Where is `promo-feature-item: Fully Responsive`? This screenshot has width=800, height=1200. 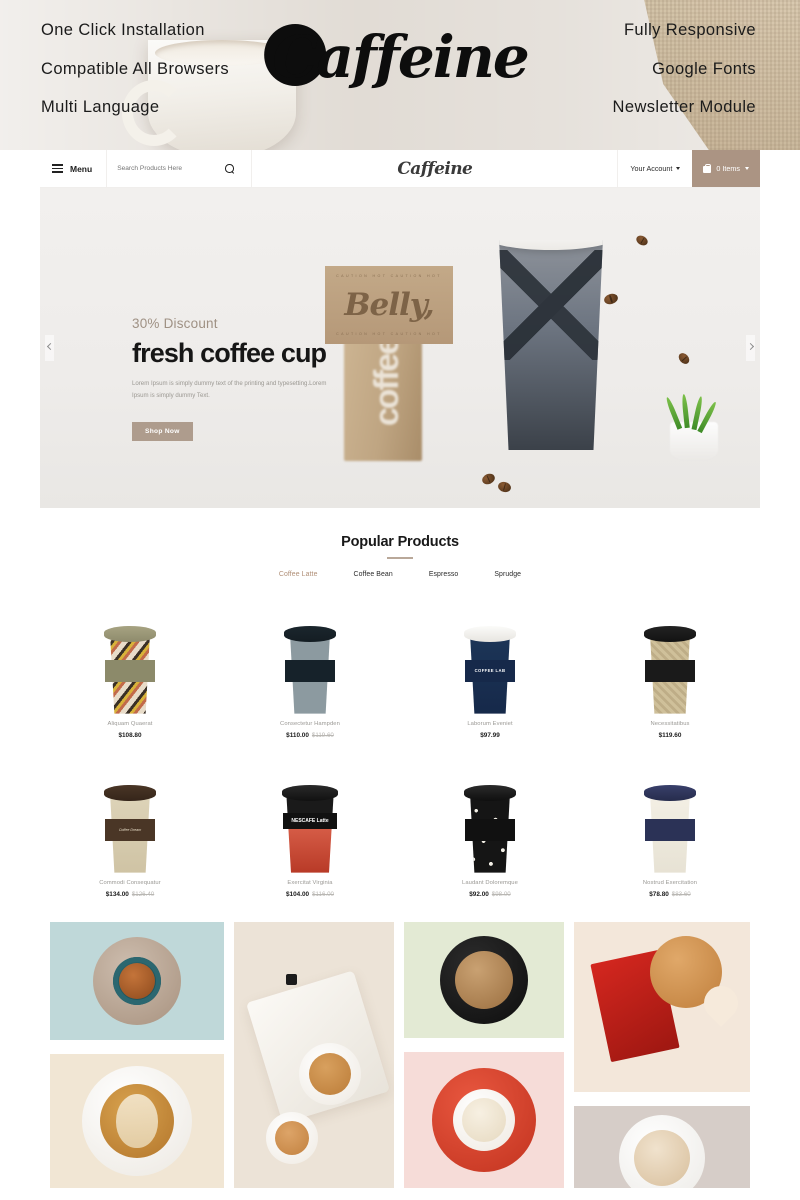 promo-feature-item: Fully Responsive is located at coordinates (689, 30).